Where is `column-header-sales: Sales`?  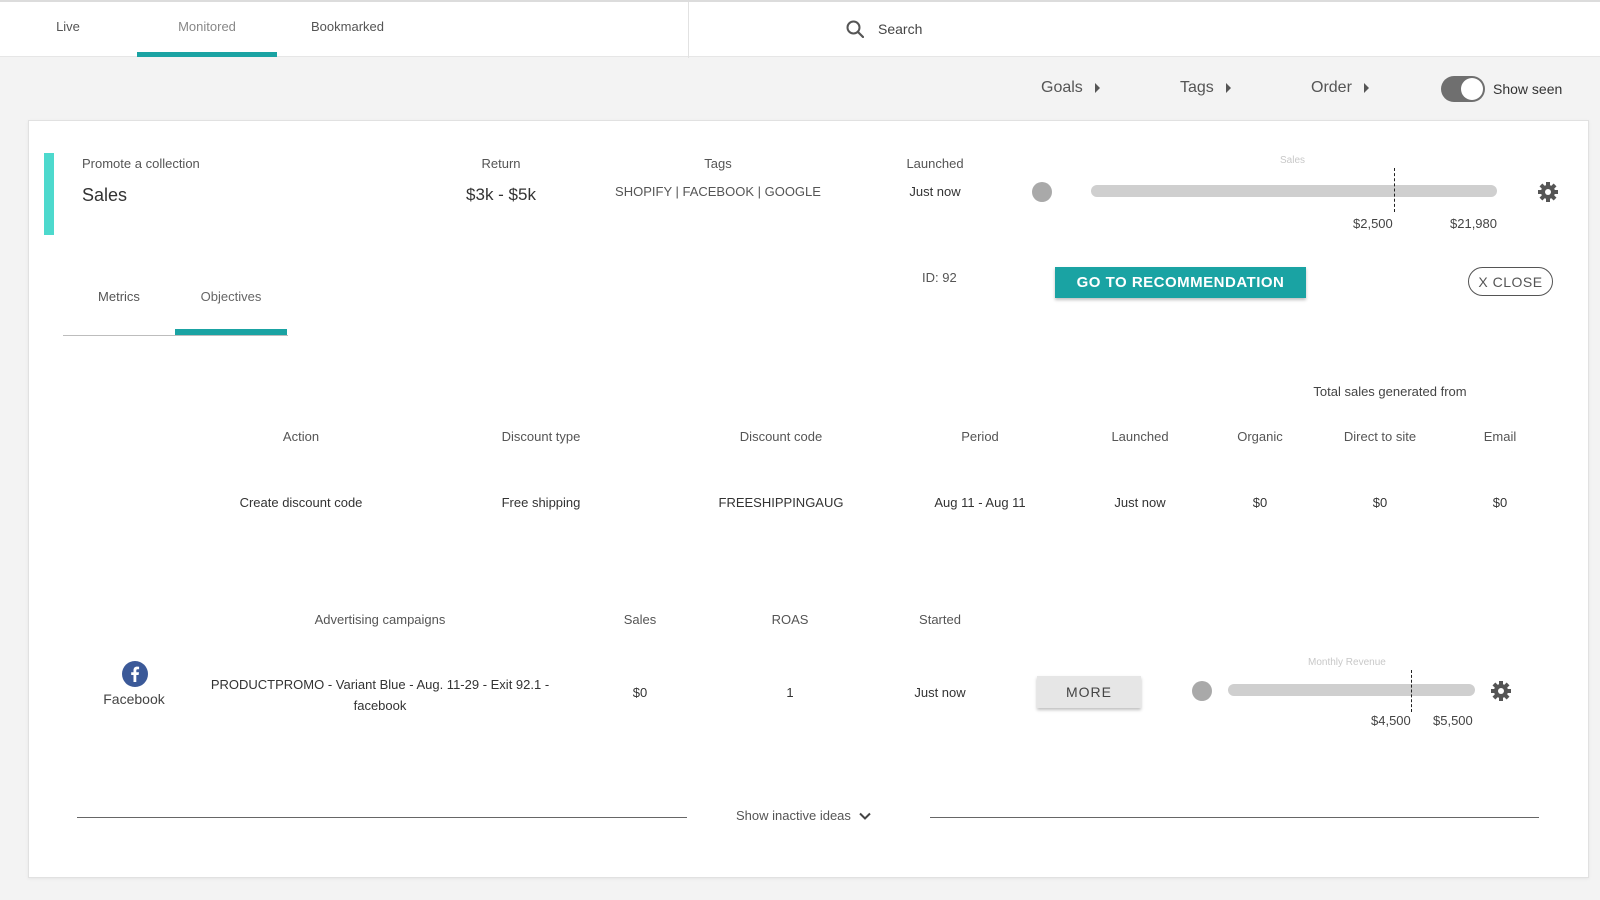 column-header-sales: Sales is located at coordinates (640, 619).